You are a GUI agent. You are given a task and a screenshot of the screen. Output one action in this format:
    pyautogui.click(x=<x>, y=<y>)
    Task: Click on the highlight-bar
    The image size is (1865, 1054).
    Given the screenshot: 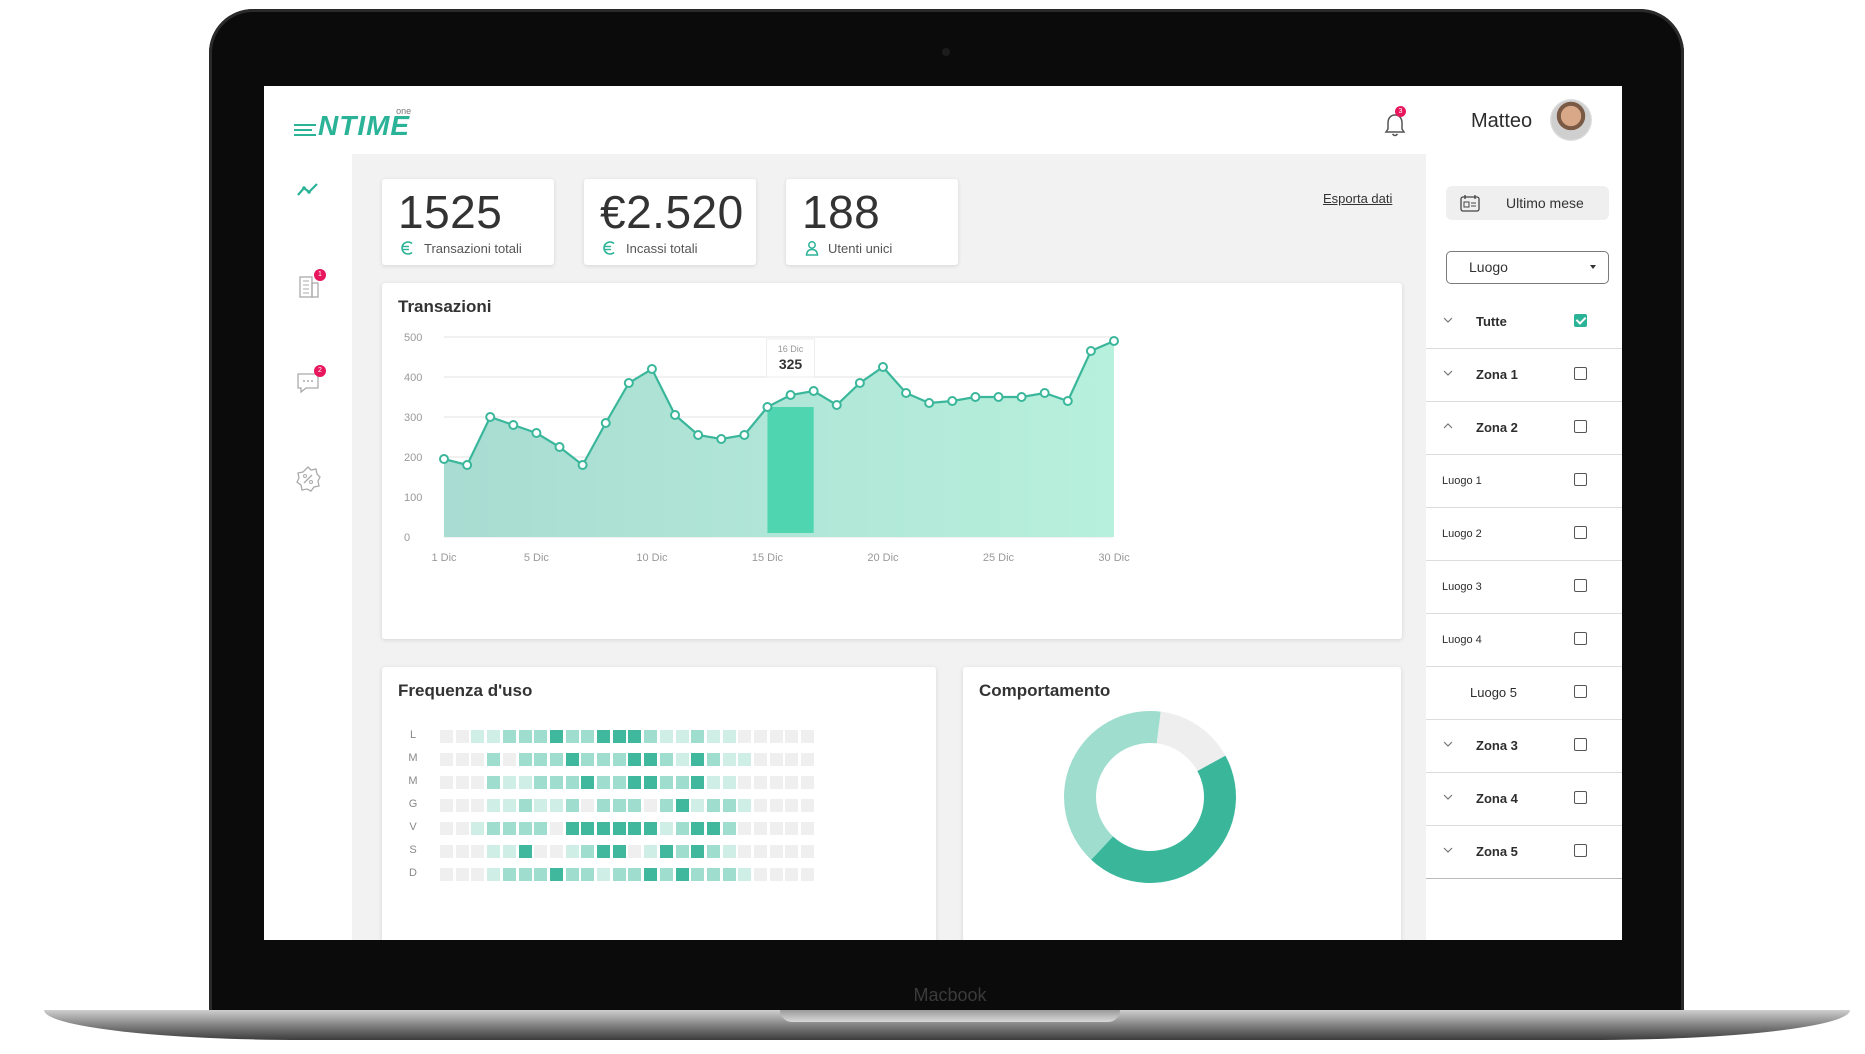 What is the action you would take?
    pyautogui.click(x=790, y=470)
    